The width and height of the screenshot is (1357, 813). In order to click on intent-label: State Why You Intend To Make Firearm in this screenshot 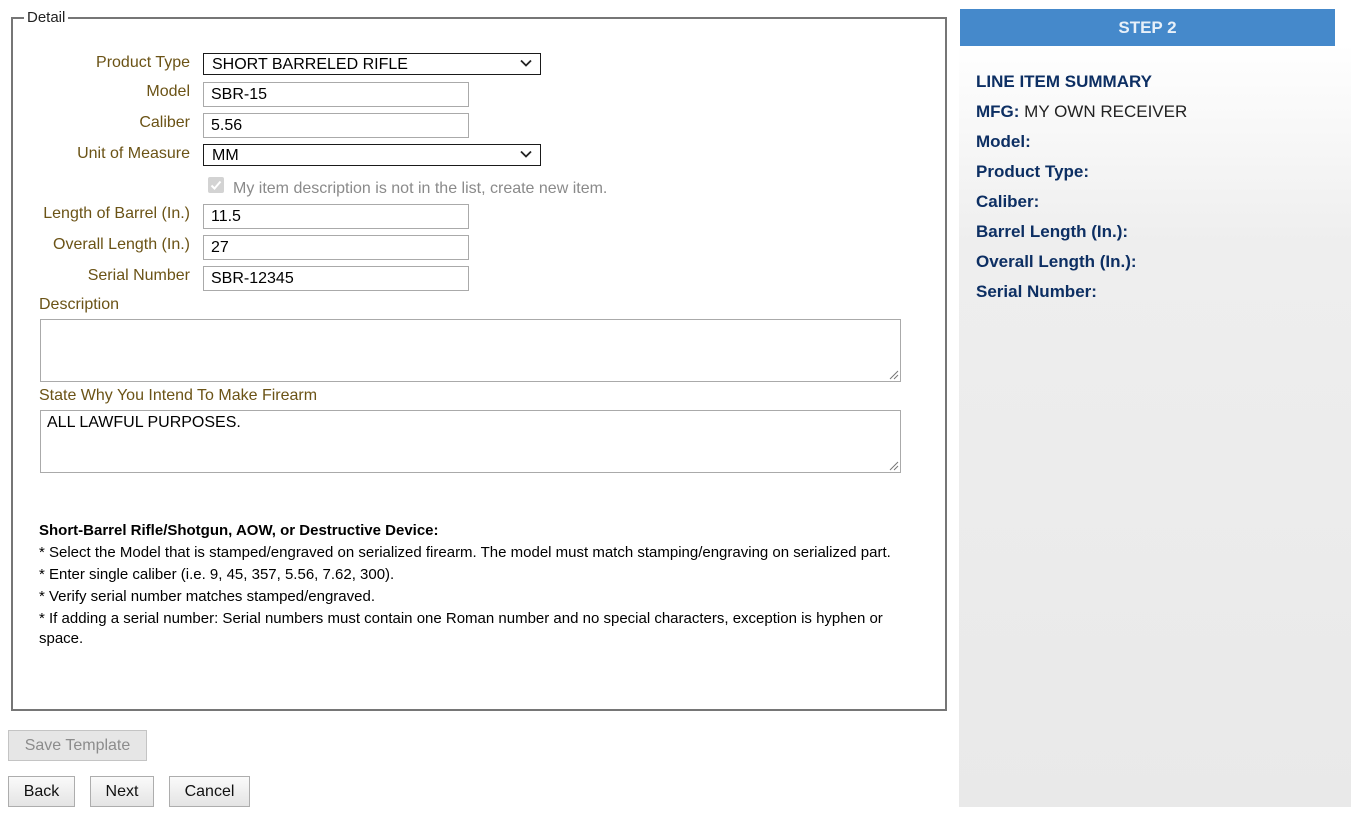, I will do `click(178, 395)`.